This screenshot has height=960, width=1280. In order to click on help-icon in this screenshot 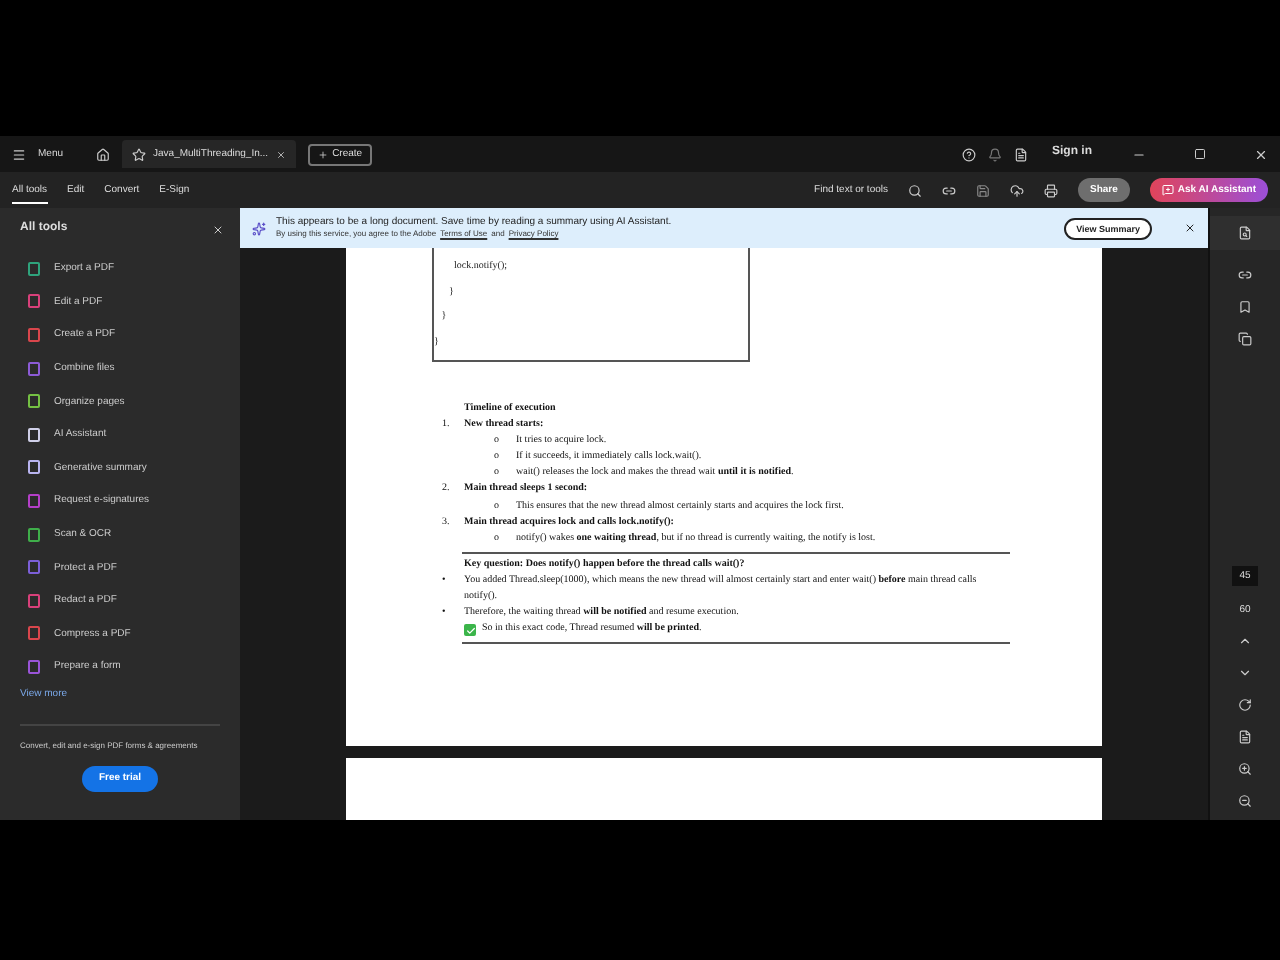, I will do `click(969, 154)`.